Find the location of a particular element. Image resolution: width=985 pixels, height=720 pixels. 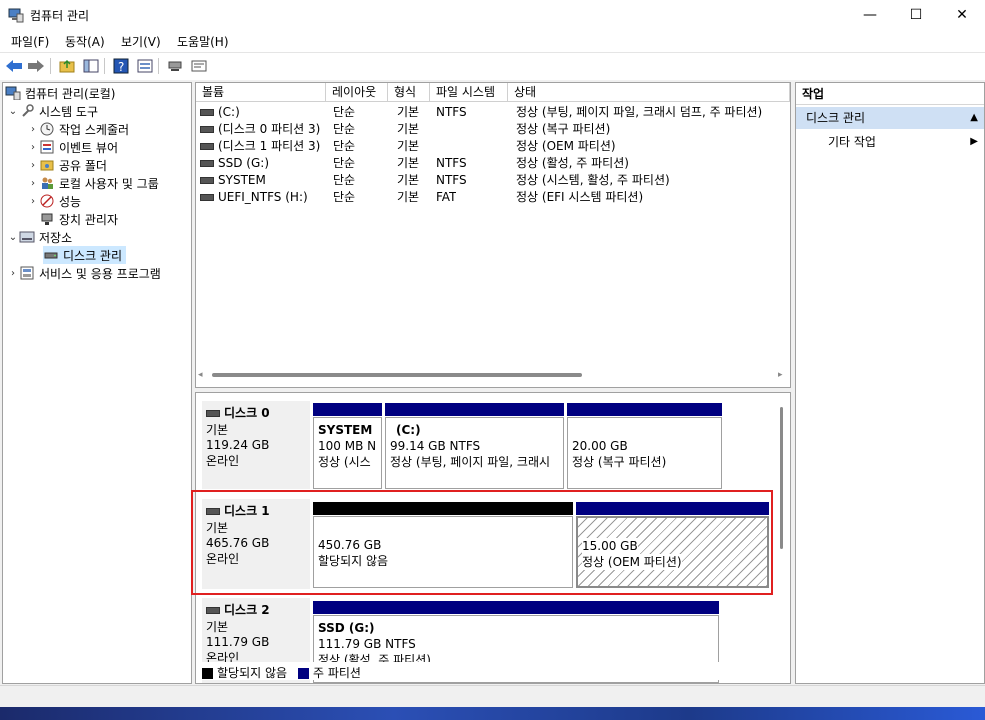

tree-disk-management: 디스크 관리 is located at coordinates (85, 255).